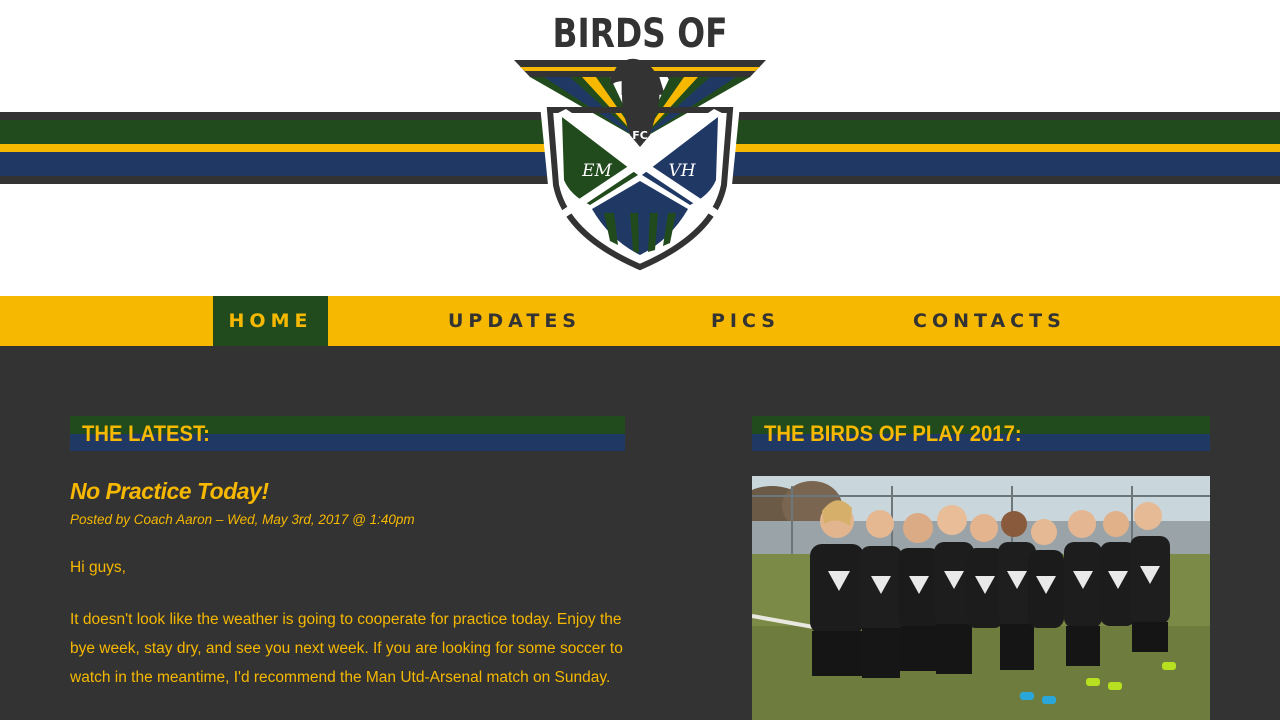  Describe the element at coordinates (640, 165) in the screenshot. I see `crest-icon: FC EM VH` at that location.